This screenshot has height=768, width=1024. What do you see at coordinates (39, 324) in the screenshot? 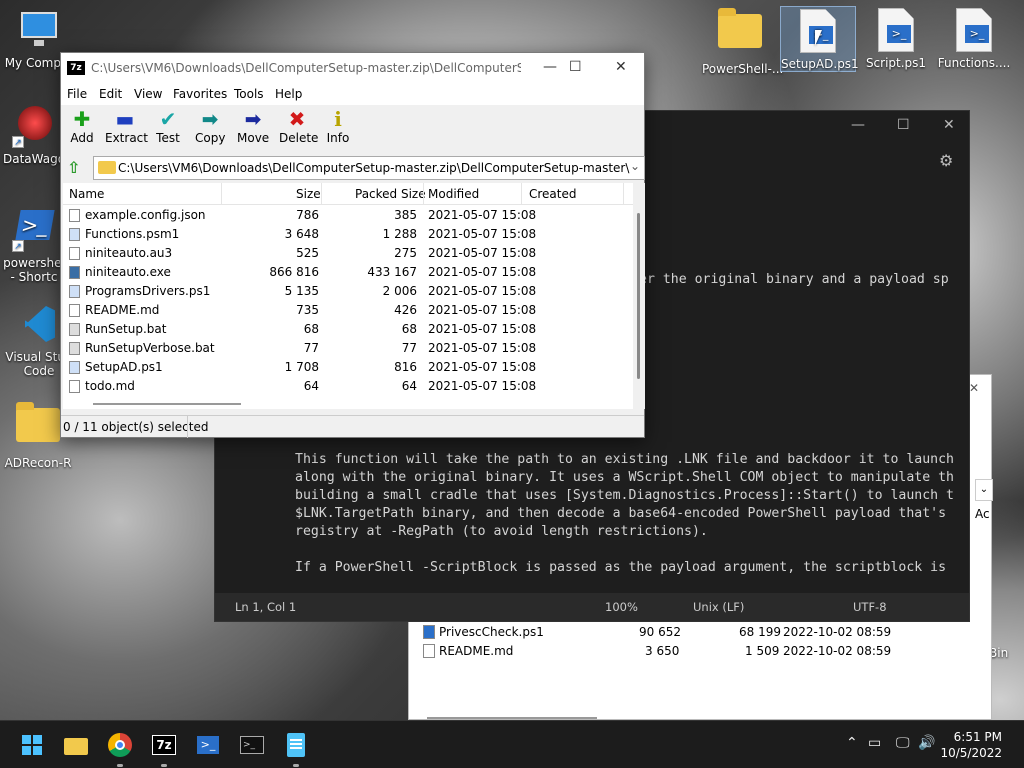
I see `vscode-icon` at bounding box center [39, 324].